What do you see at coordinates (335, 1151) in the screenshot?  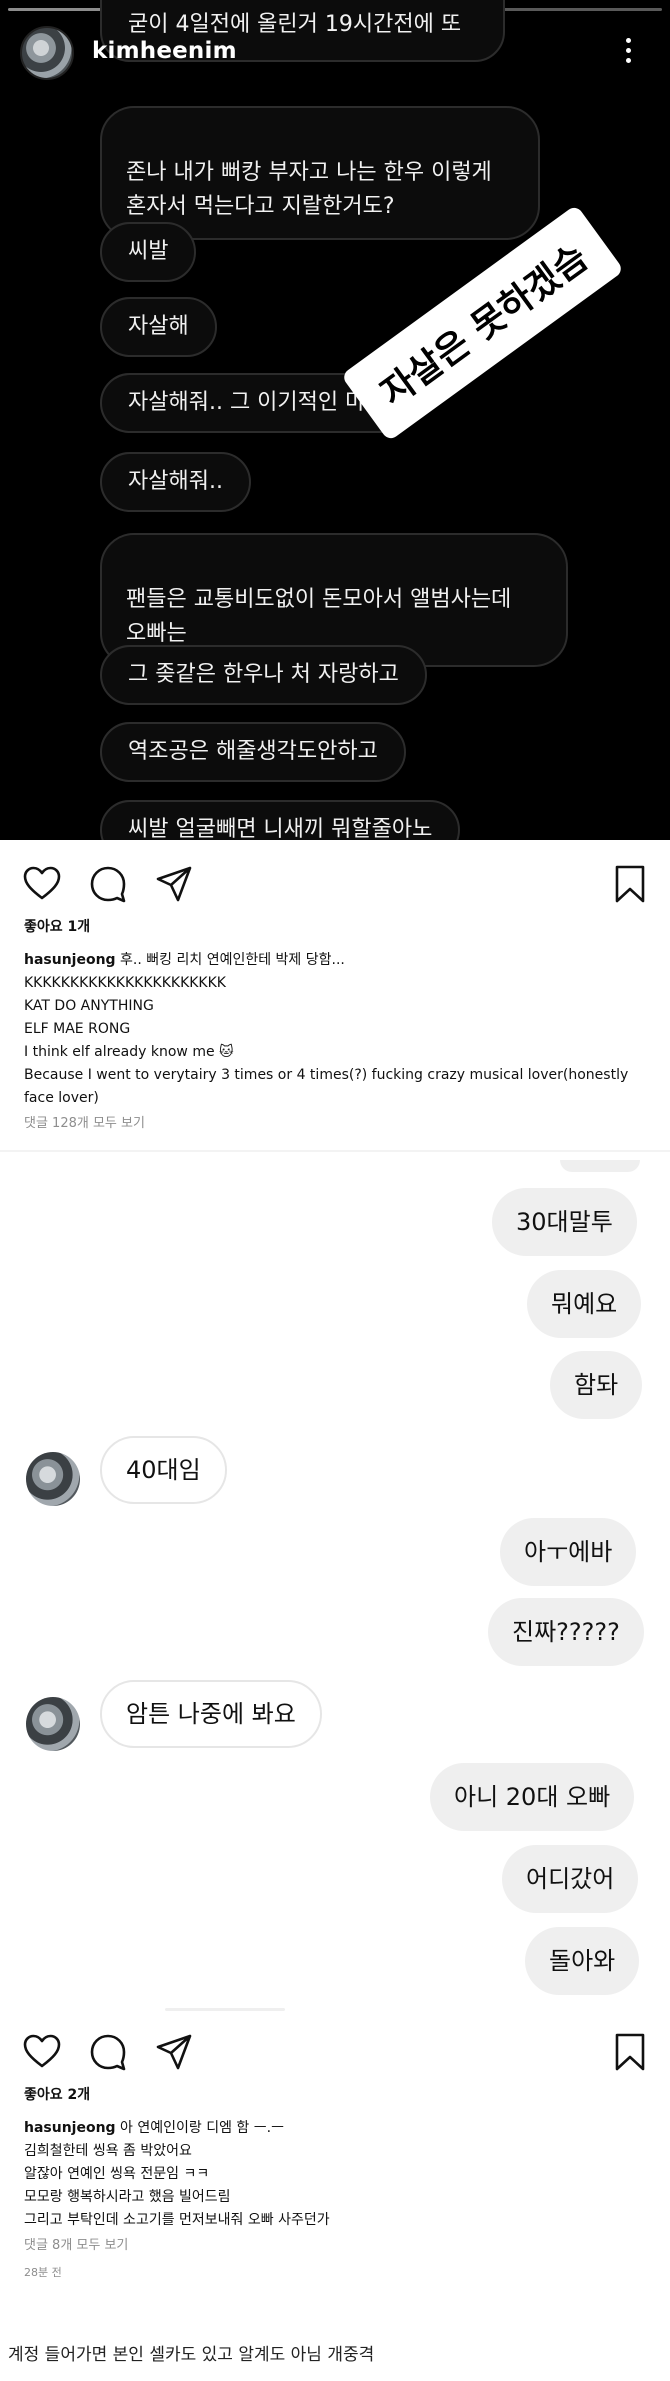 I see `dm-divider` at bounding box center [335, 1151].